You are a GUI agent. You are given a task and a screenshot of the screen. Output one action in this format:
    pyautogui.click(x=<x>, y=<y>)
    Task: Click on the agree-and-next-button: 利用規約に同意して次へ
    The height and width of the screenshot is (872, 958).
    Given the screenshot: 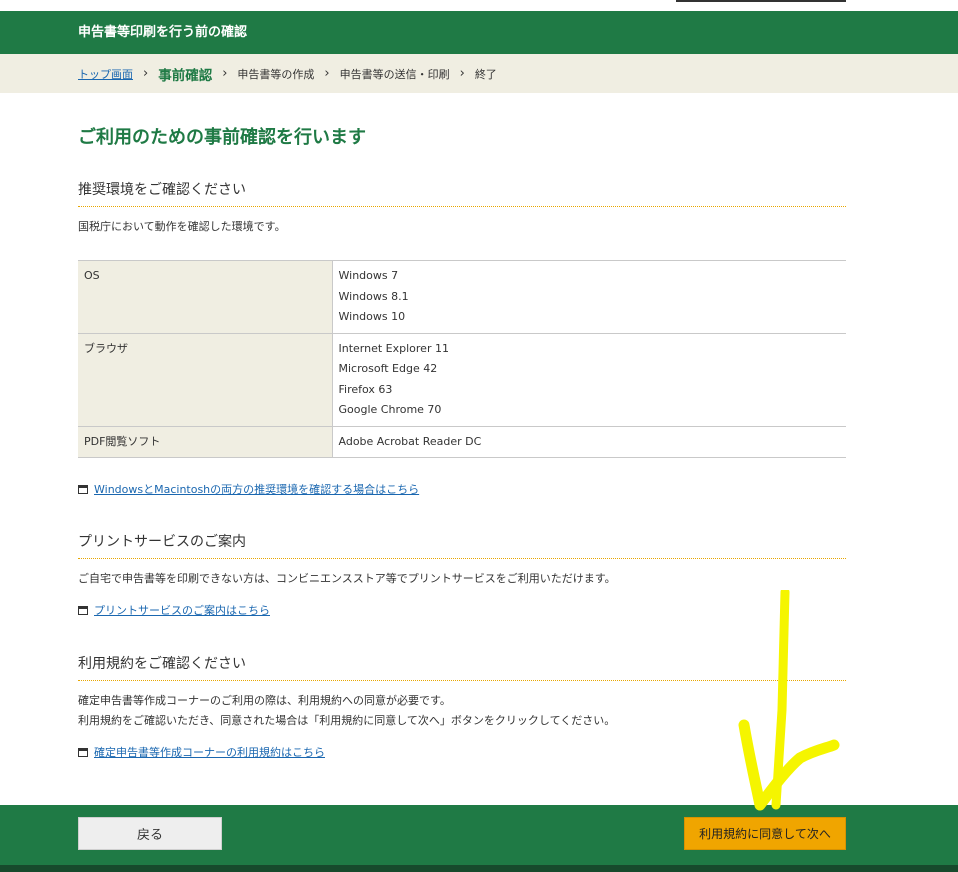 What is the action you would take?
    pyautogui.click(x=765, y=833)
    